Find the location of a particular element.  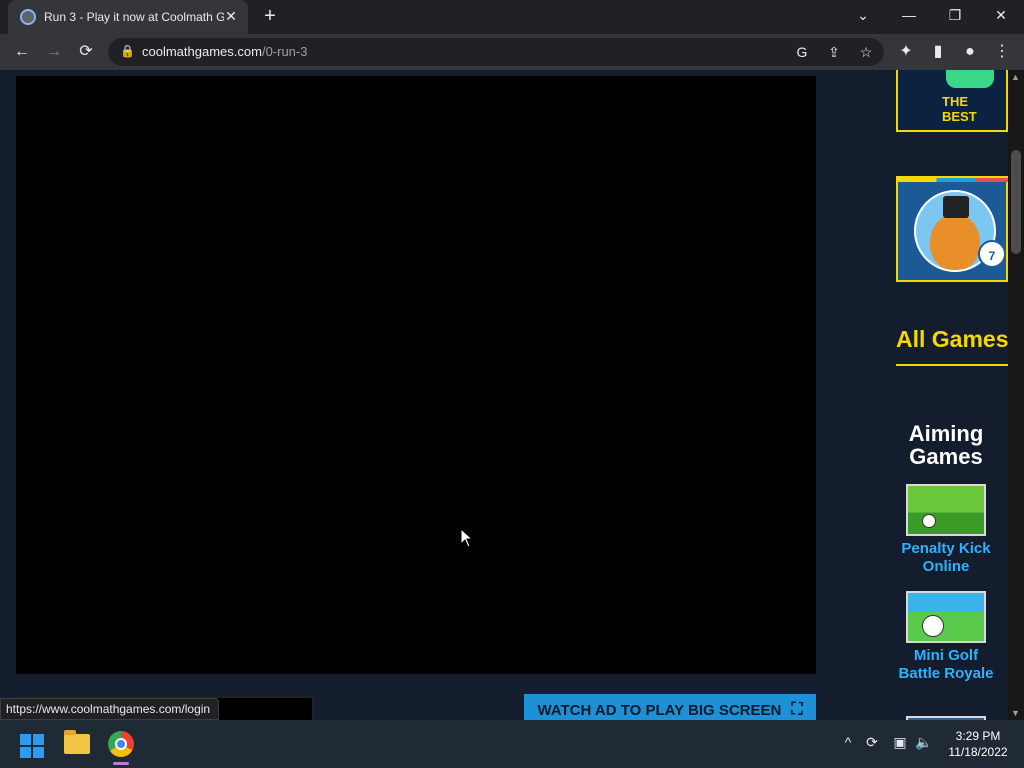

file-explorer-icon is located at coordinates (77, 742).